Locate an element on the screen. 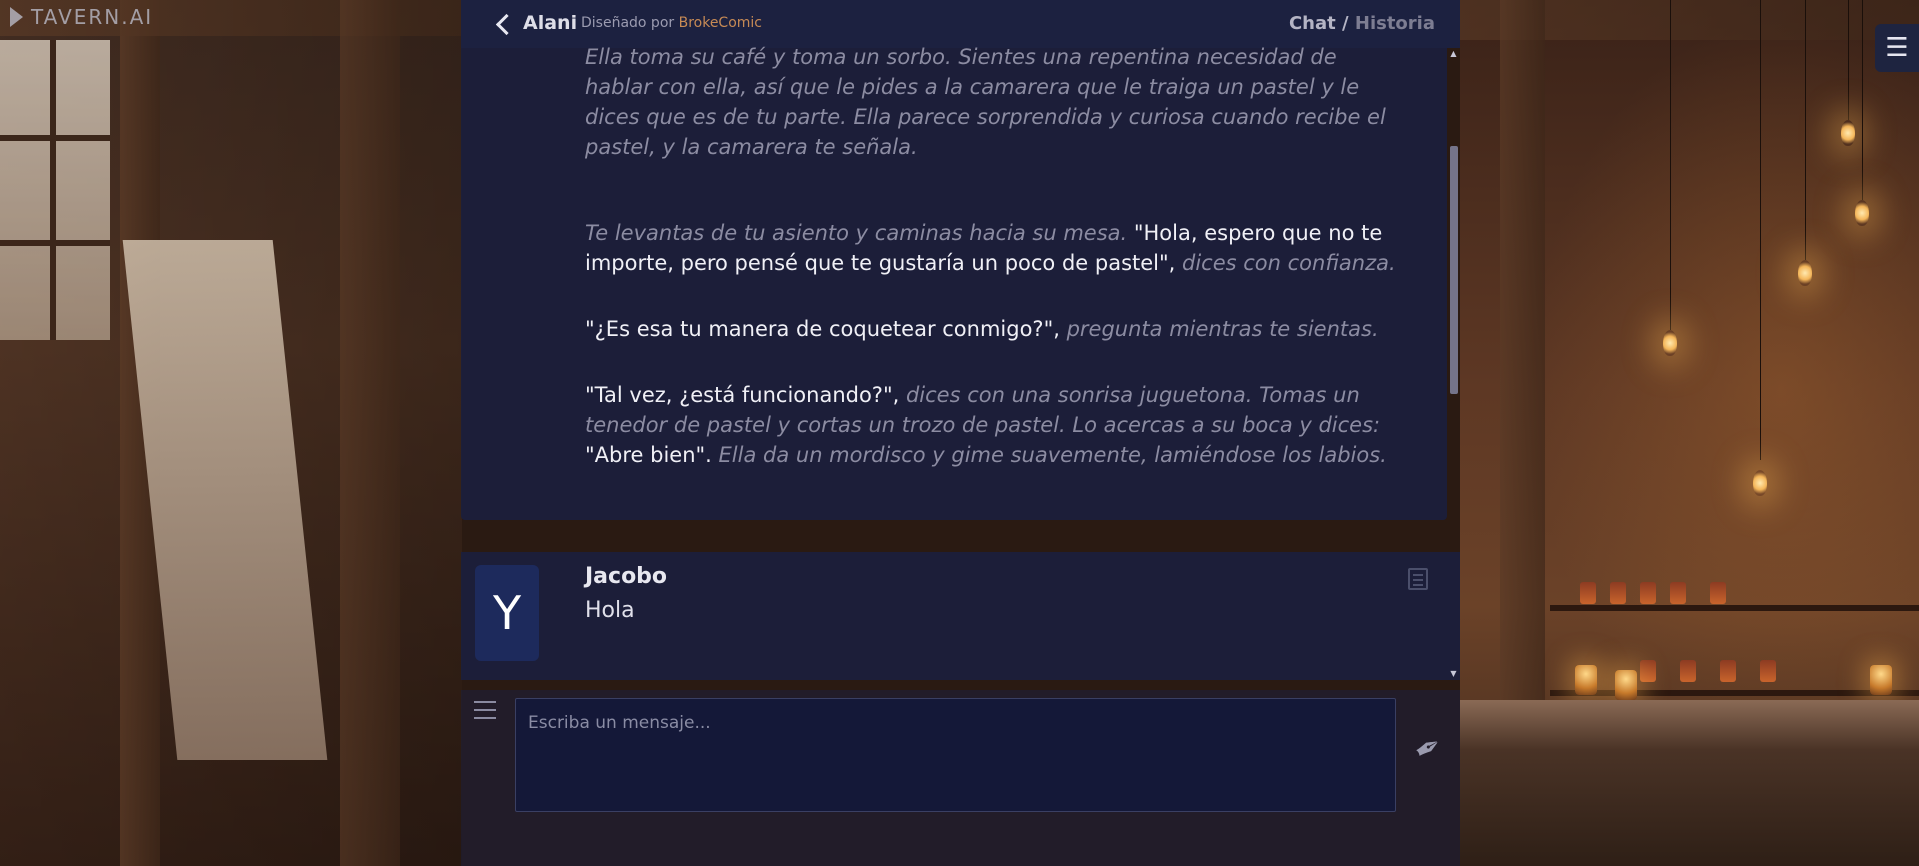 The height and width of the screenshot is (866, 1919). chevron-left-icon is located at coordinates (503, 24).